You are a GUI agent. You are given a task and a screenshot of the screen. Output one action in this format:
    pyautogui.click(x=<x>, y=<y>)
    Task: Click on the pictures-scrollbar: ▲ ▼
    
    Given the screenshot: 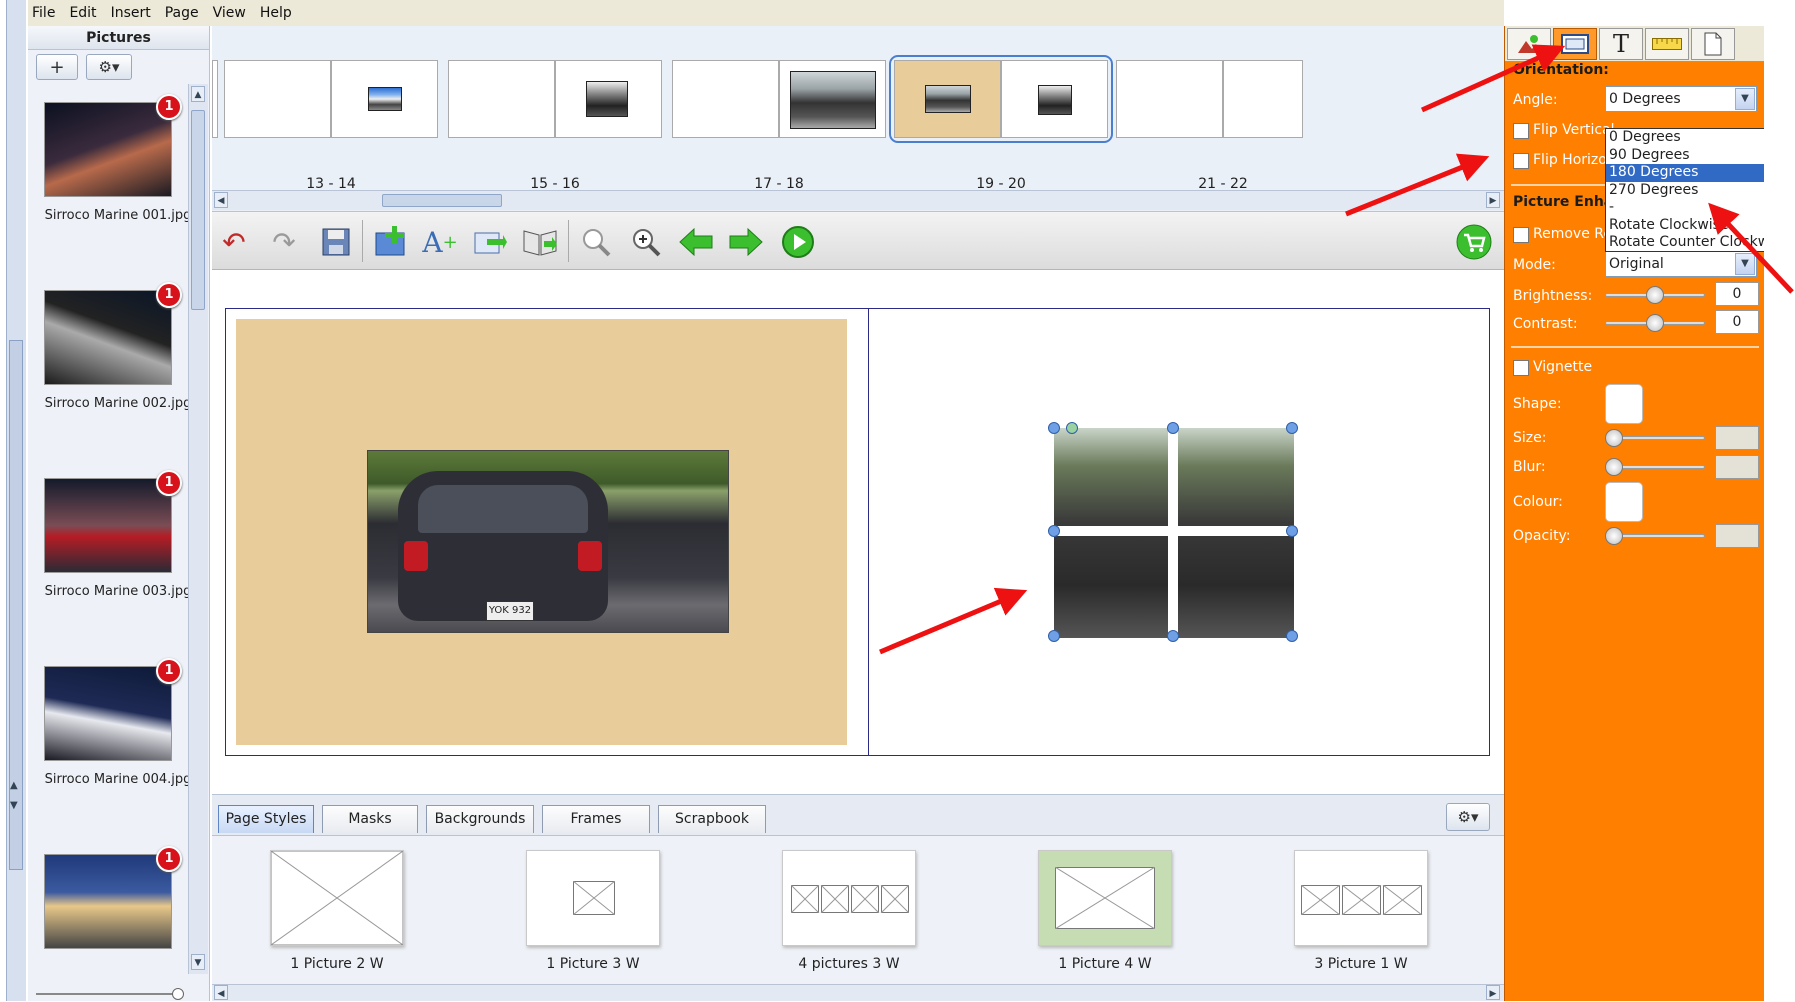 What is the action you would take?
    pyautogui.click(x=198, y=529)
    